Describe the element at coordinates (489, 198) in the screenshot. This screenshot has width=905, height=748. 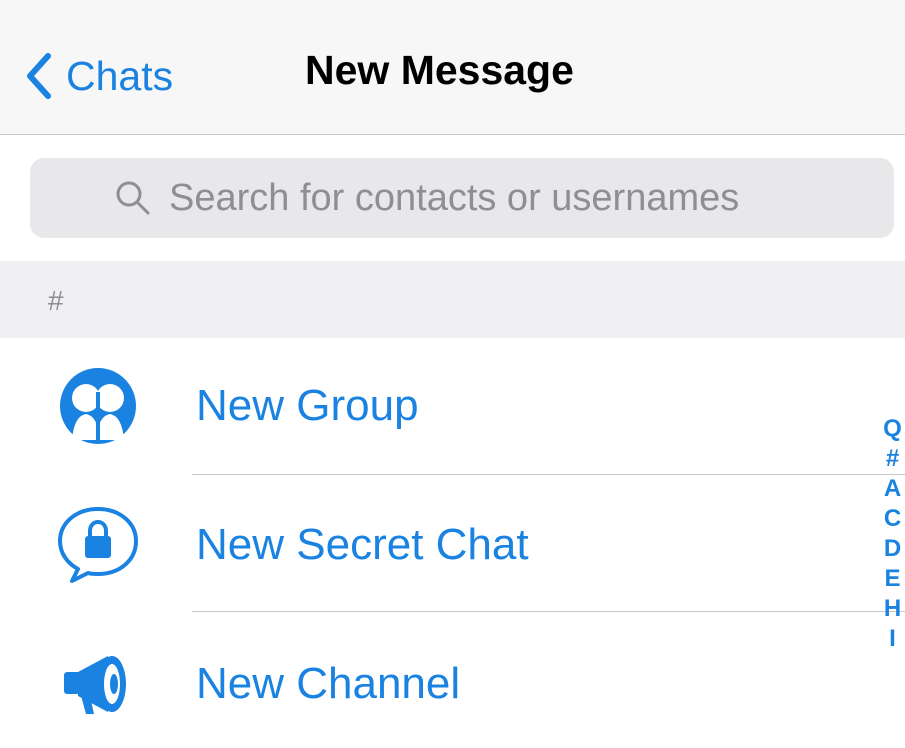
I see `search-input` at that location.